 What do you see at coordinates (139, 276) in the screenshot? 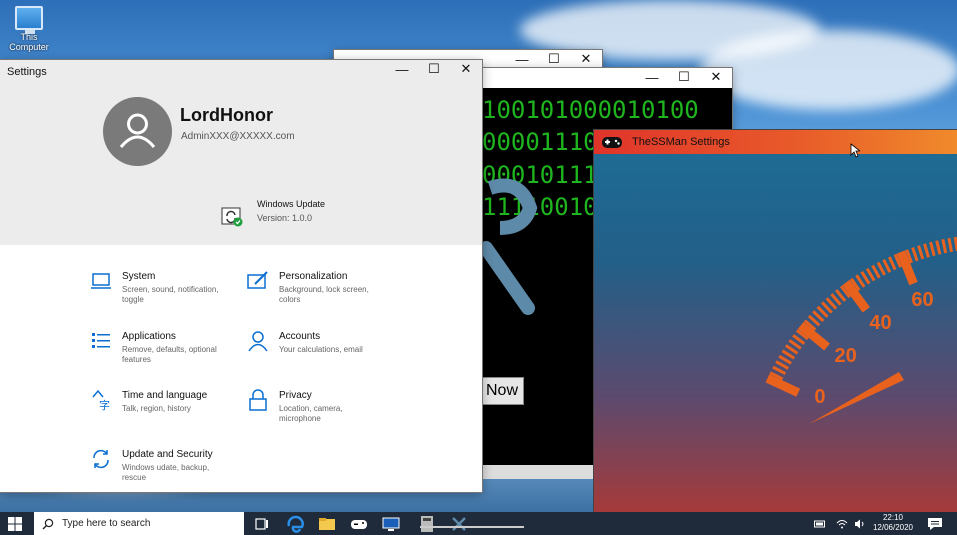
I see `settings-item-title: System` at bounding box center [139, 276].